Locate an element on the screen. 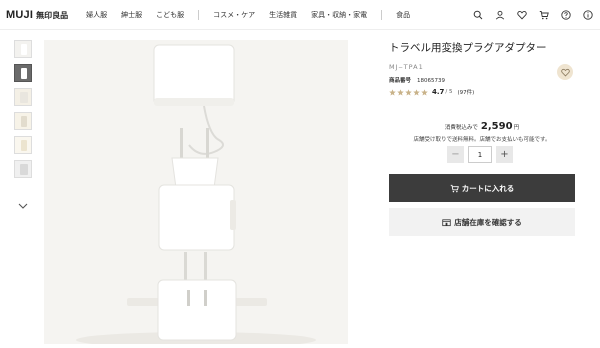 This screenshot has height=348, width=600. quantity-plus-button: + is located at coordinates (504, 154).